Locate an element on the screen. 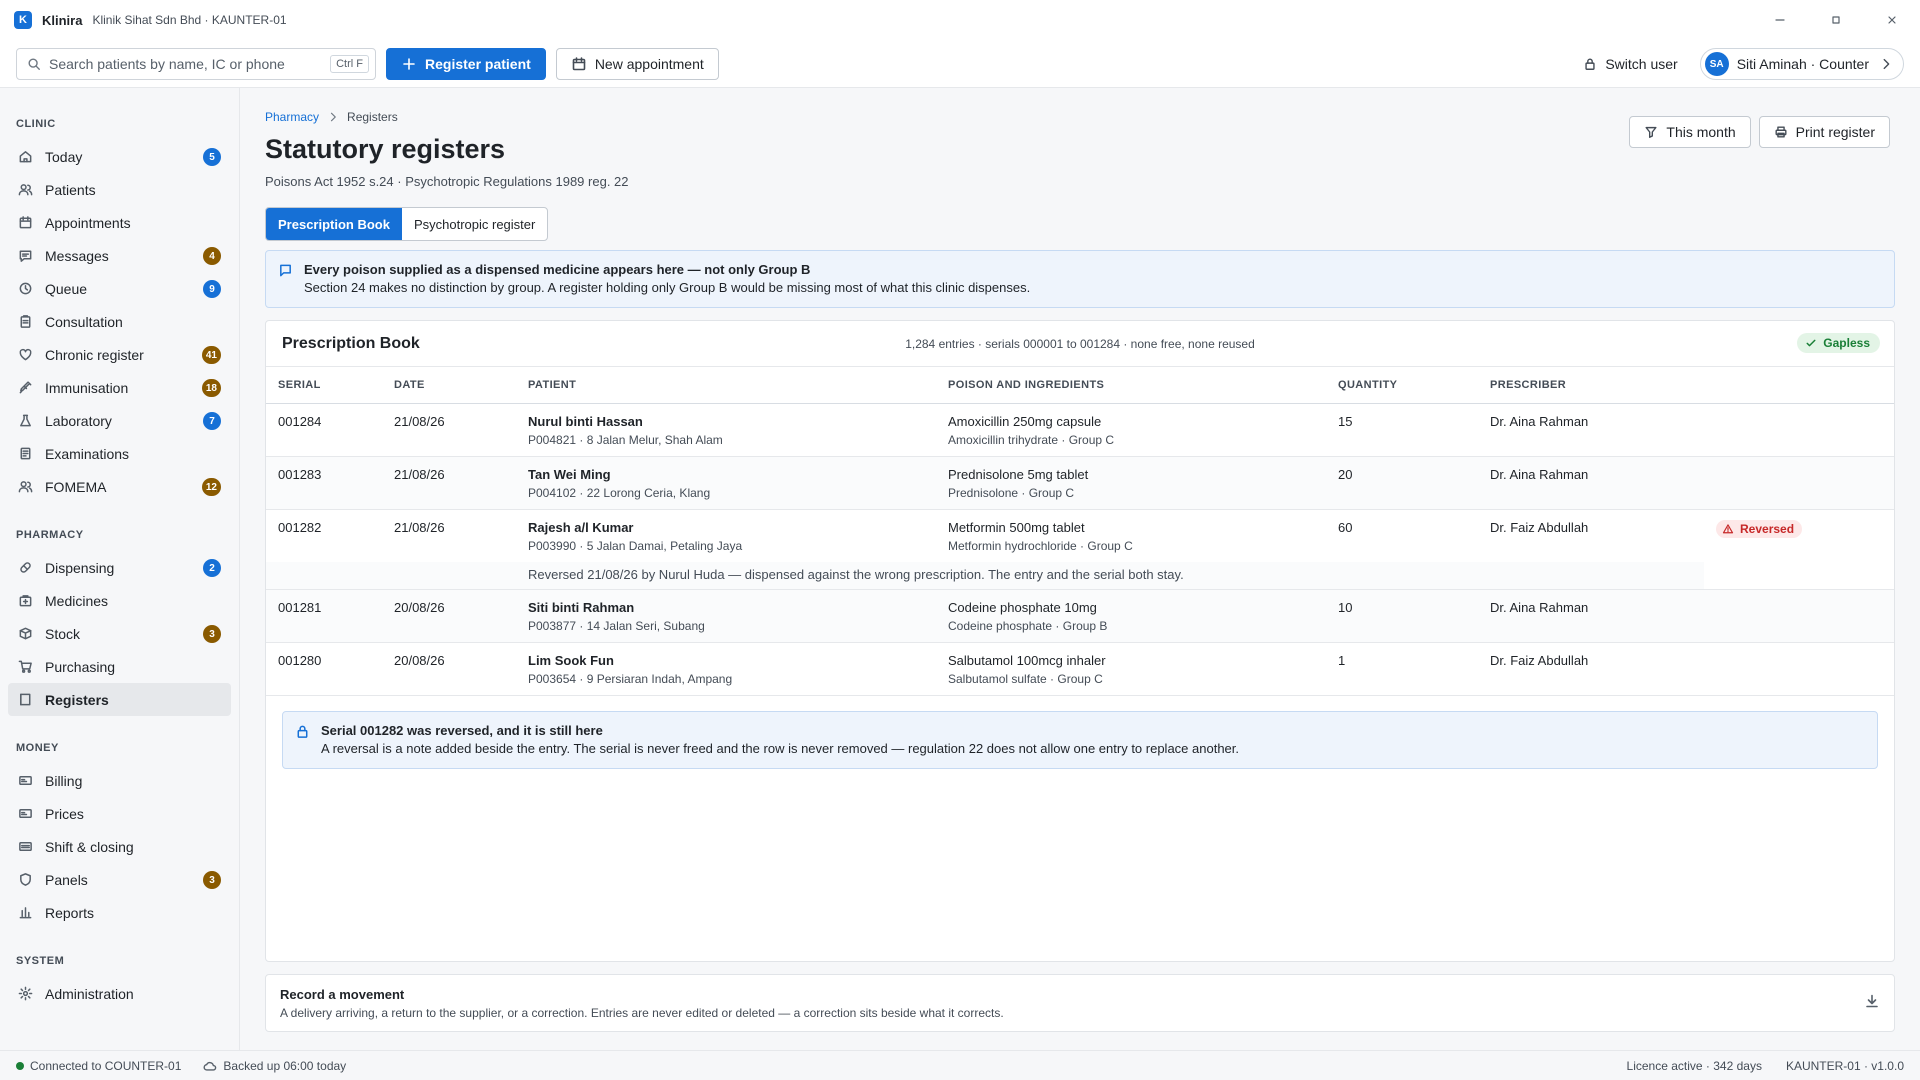 This screenshot has width=1920, height=1080. switch-user-button: Switch user is located at coordinates (1630, 64).